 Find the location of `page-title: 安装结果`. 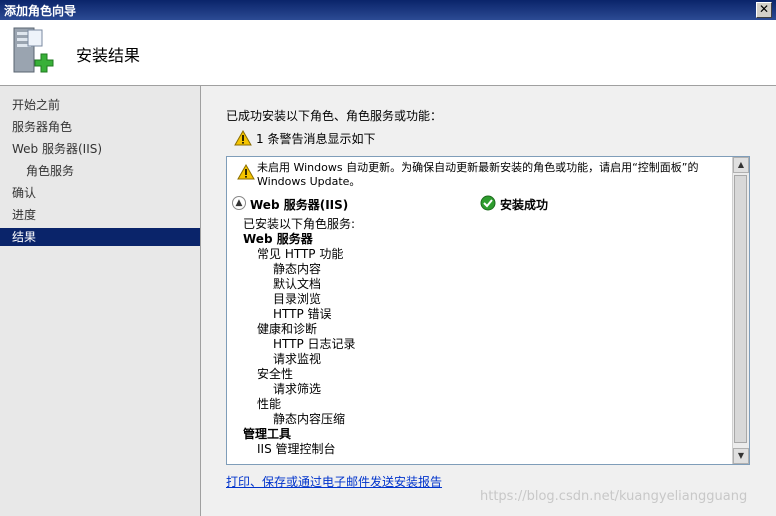

page-title: 安装结果 is located at coordinates (108, 55).